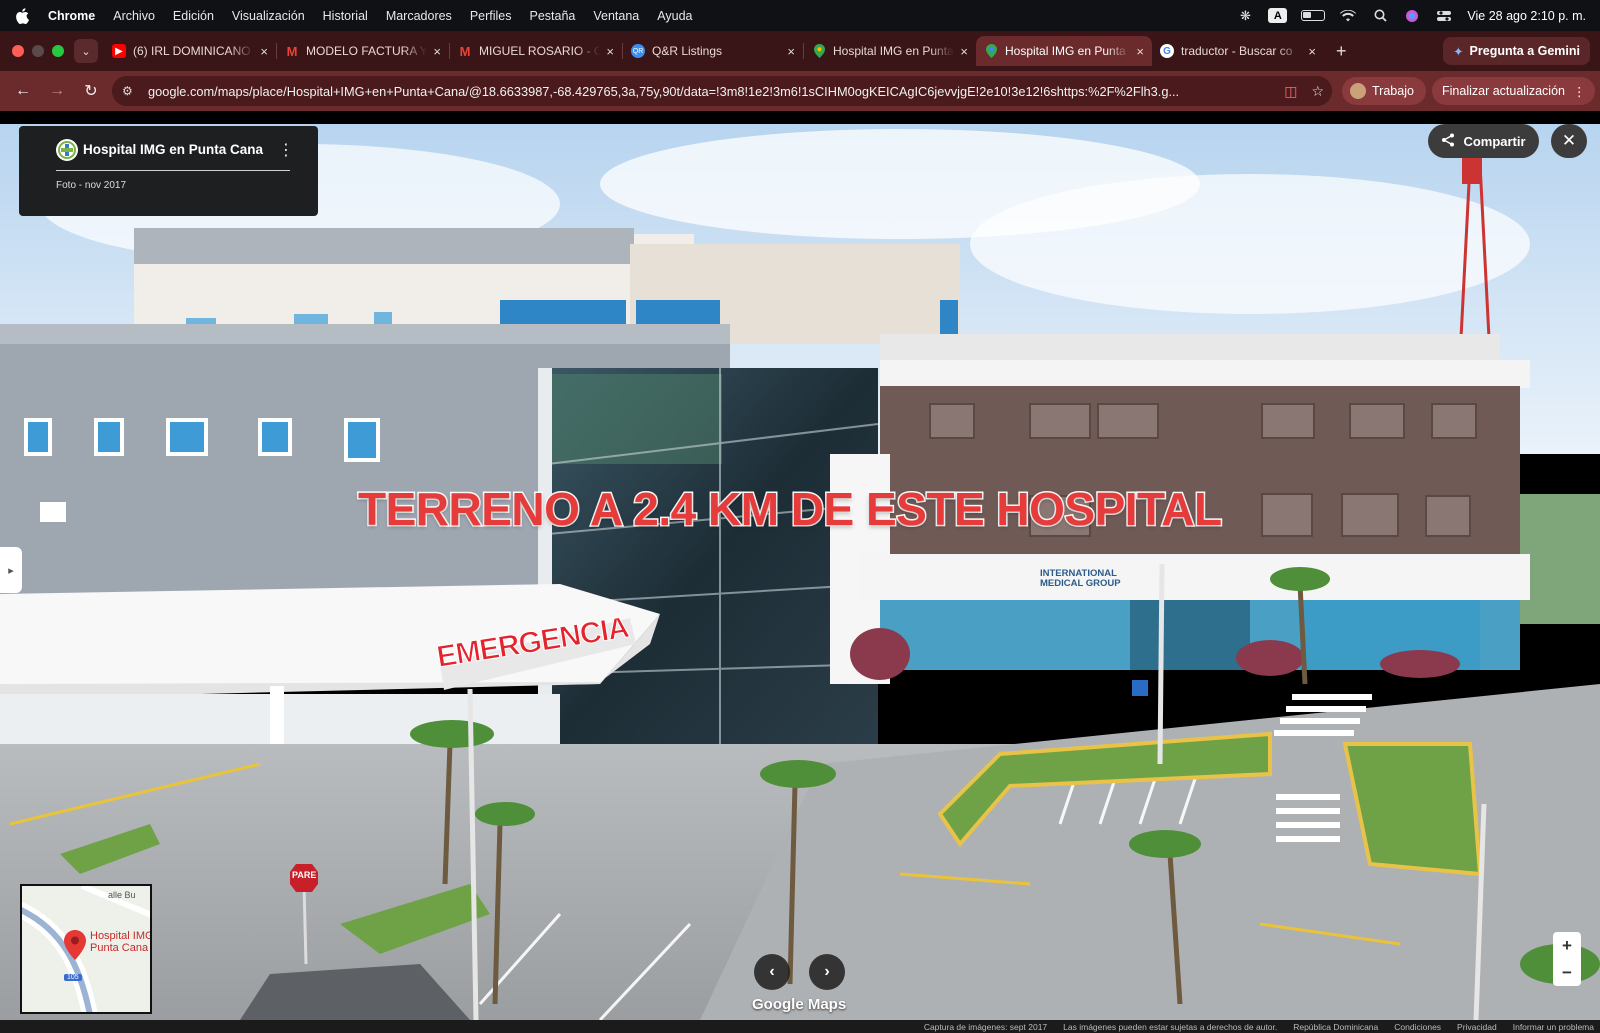 Image resolution: width=1600 pixels, height=1033 pixels. Describe the element at coordinates (419, 16) in the screenshot. I see `menu-marcadores: Marcadores` at that location.